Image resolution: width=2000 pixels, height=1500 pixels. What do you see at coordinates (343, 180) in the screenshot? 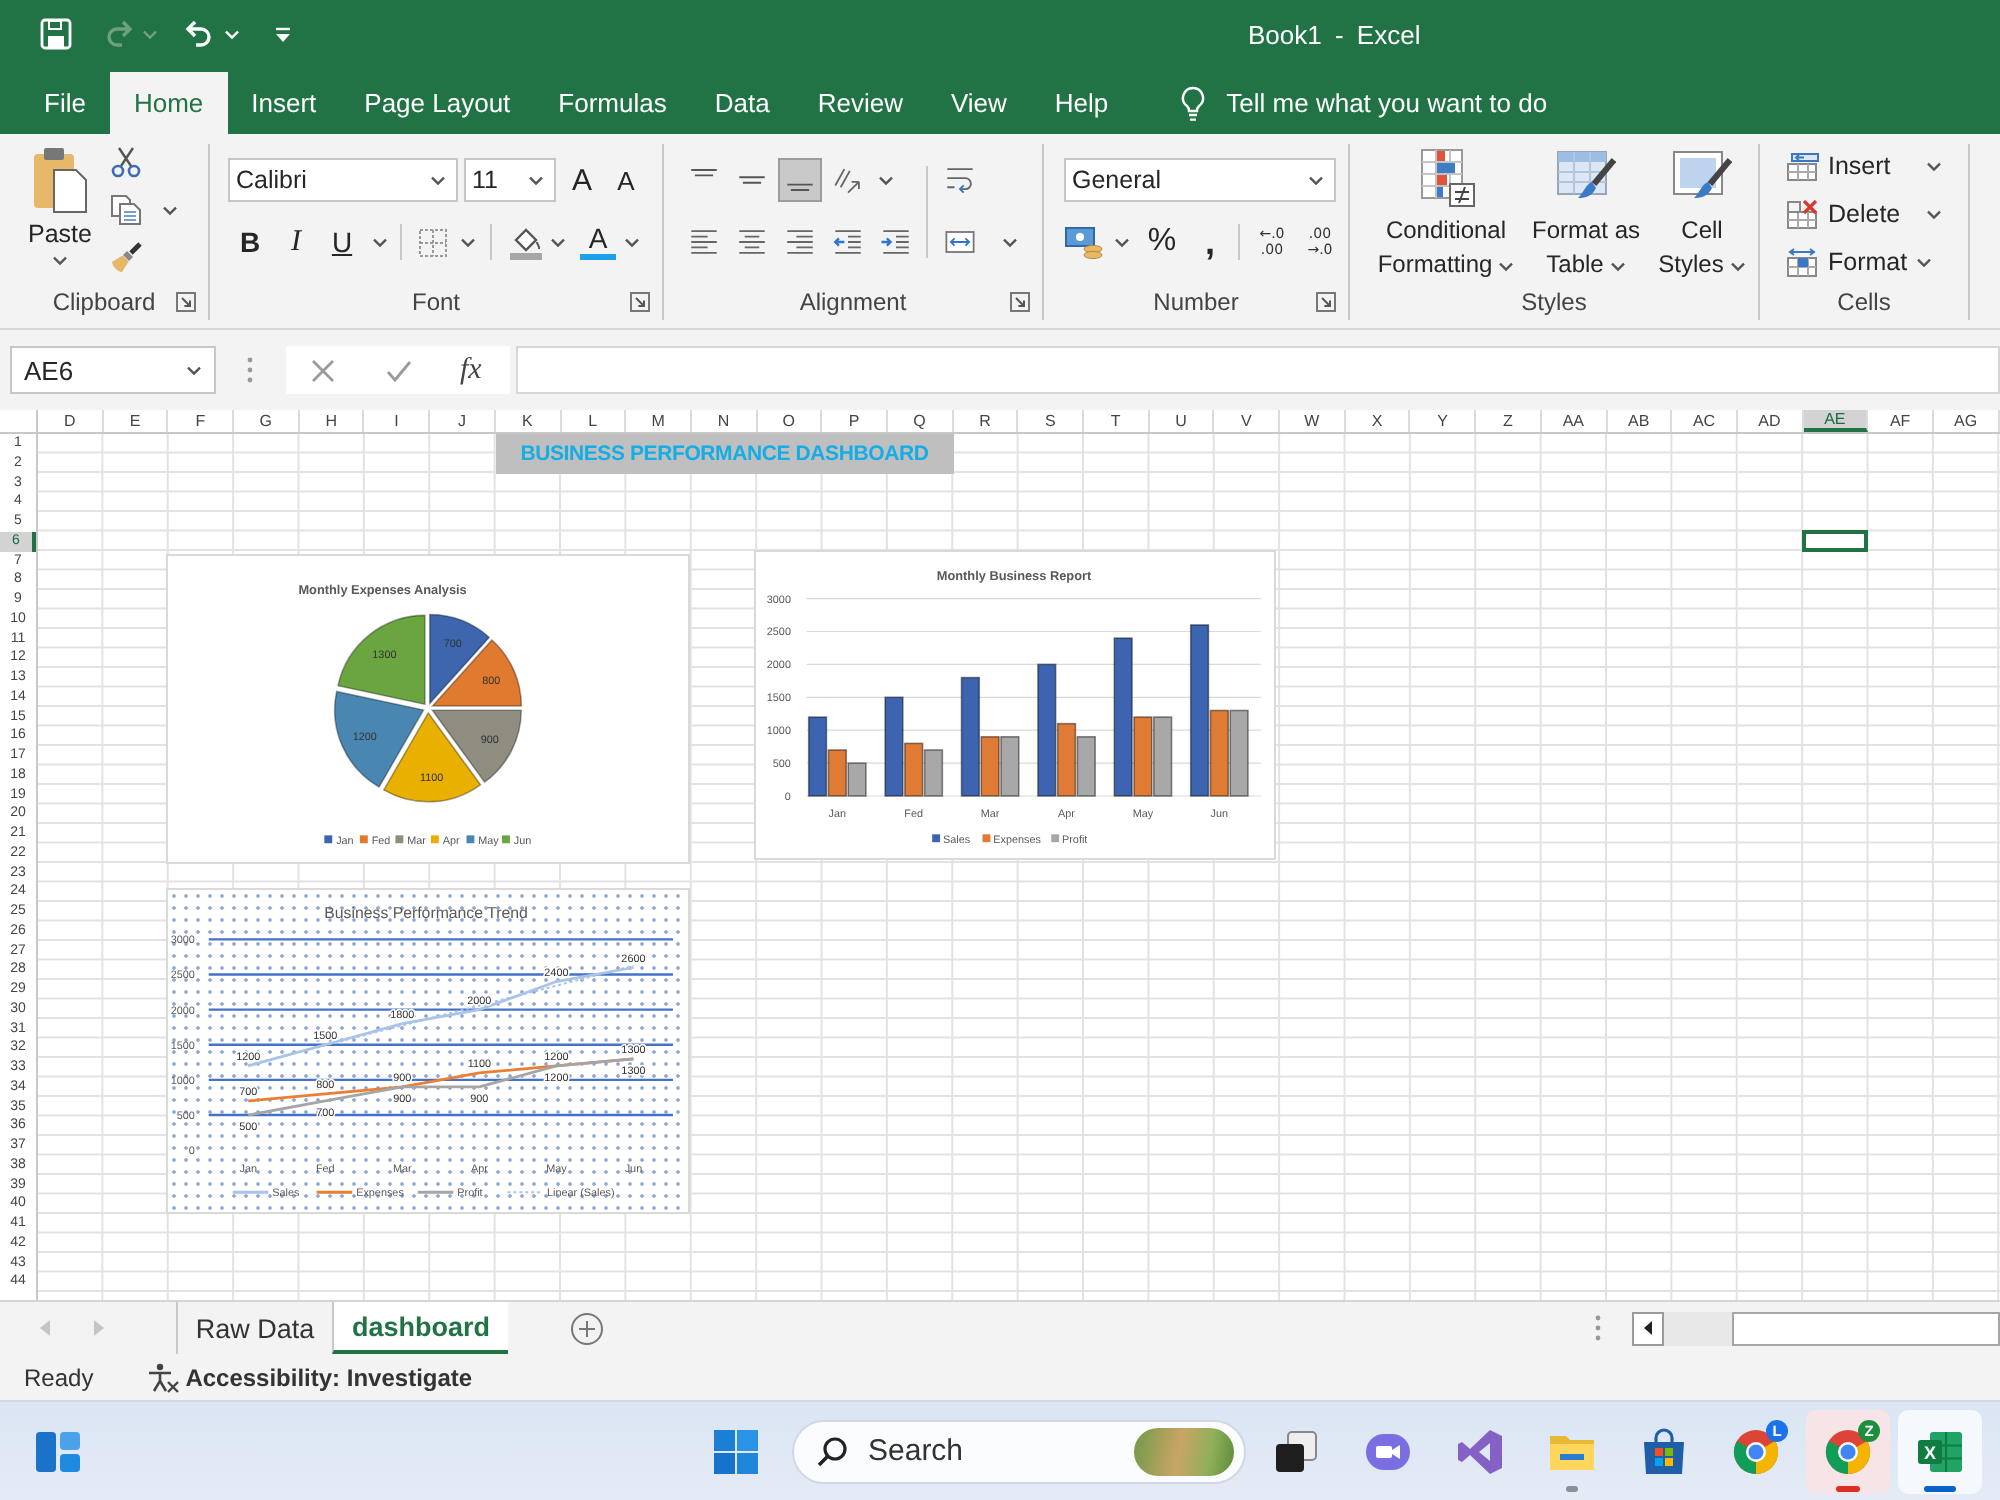
I see `font-name-field: Calibri` at bounding box center [343, 180].